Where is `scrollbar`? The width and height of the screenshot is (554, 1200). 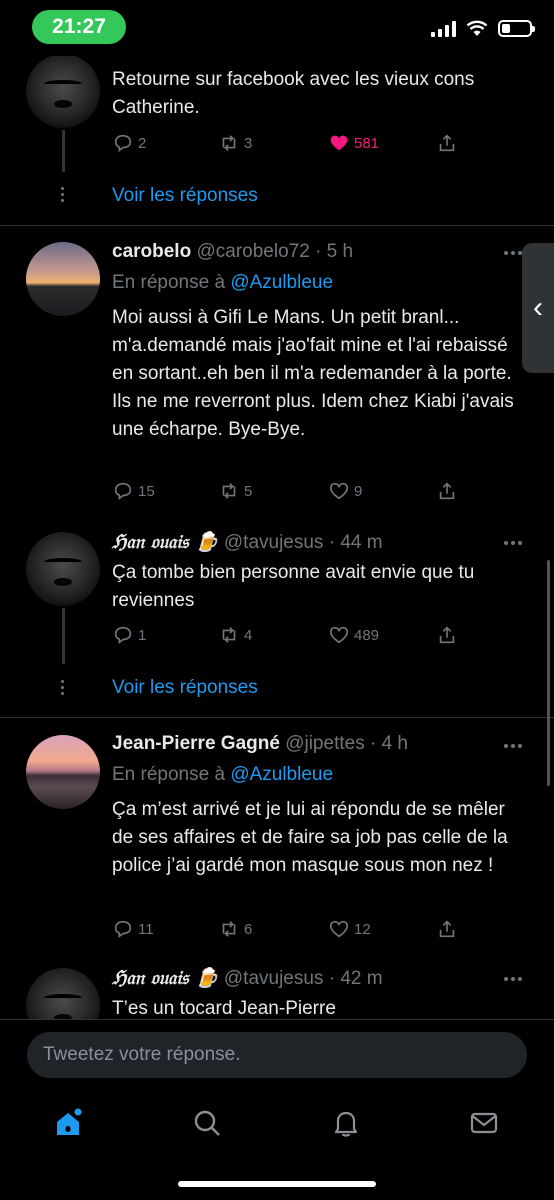
scrollbar is located at coordinates (548, 673).